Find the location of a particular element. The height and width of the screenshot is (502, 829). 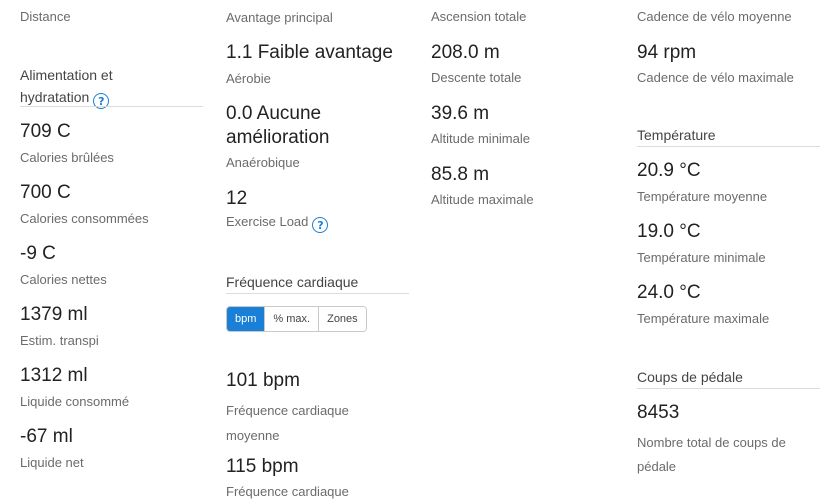

avg-heart-rate-label: Fréquence cardiaque moyenne is located at coordinates (287, 423).